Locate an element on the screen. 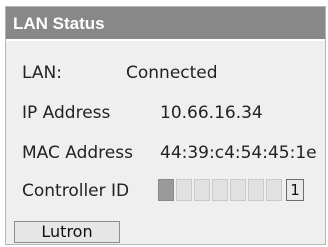  controller-id-indicator: 1 is located at coordinates (231, 191).